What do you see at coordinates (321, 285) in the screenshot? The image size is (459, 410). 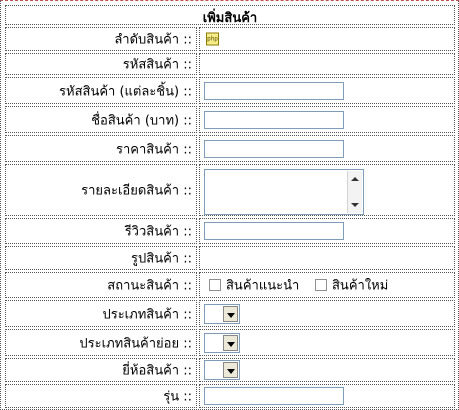 I see `new-product-checkbox` at bounding box center [321, 285].